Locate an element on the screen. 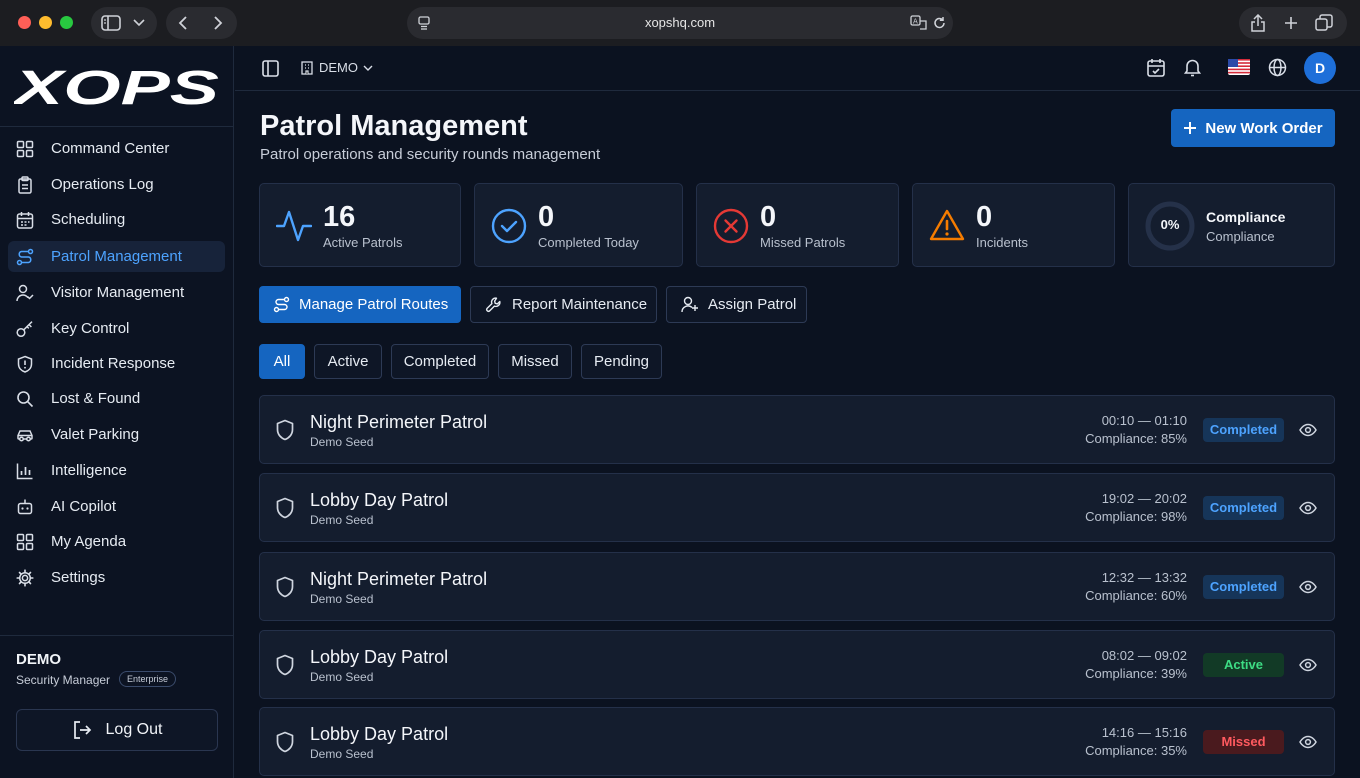 This screenshot has width=1360, height=778. user-name: DEMO is located at coordinates (38, 659).